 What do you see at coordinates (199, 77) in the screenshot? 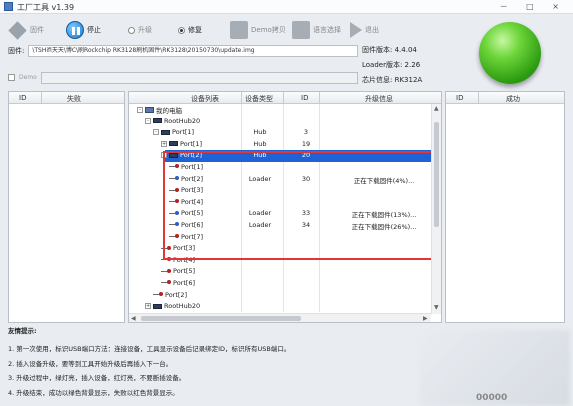
I see `demo-path-field` at bounding box center [199, 77].